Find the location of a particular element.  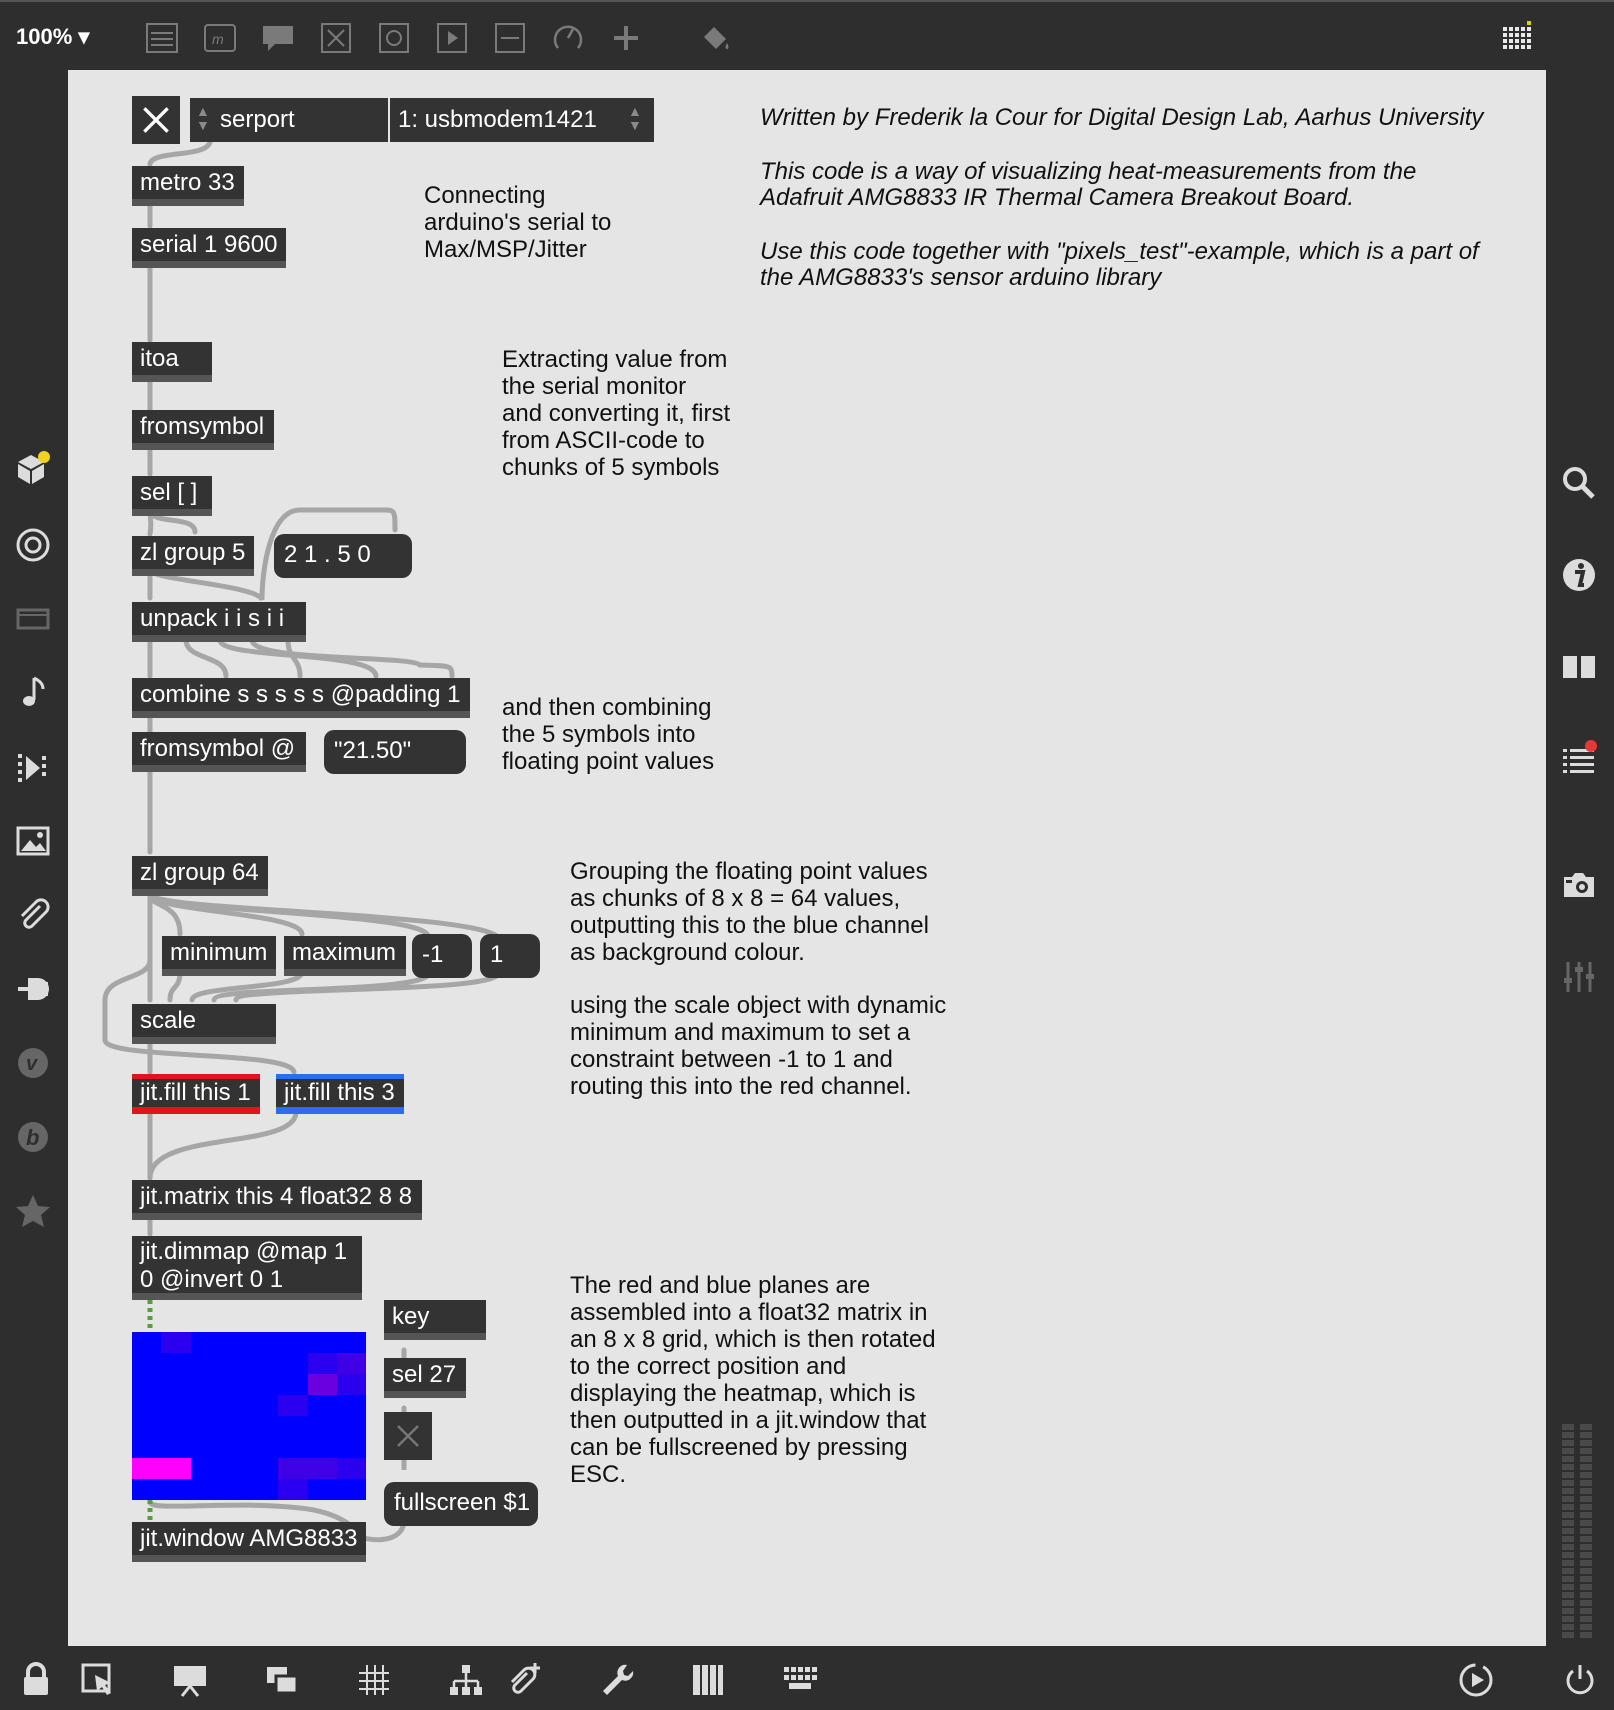

jit-dimmap-object: jit.dimmap @map 1 0 @invert 0 1 is located at coordinates (247, 1268).